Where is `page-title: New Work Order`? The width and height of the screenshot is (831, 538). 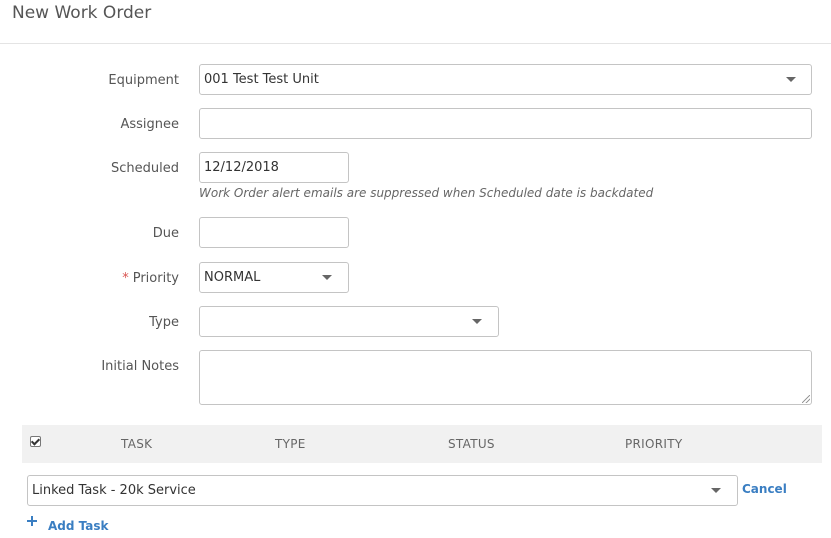 page-title: New Work Order is located at coordinates (82, 13).